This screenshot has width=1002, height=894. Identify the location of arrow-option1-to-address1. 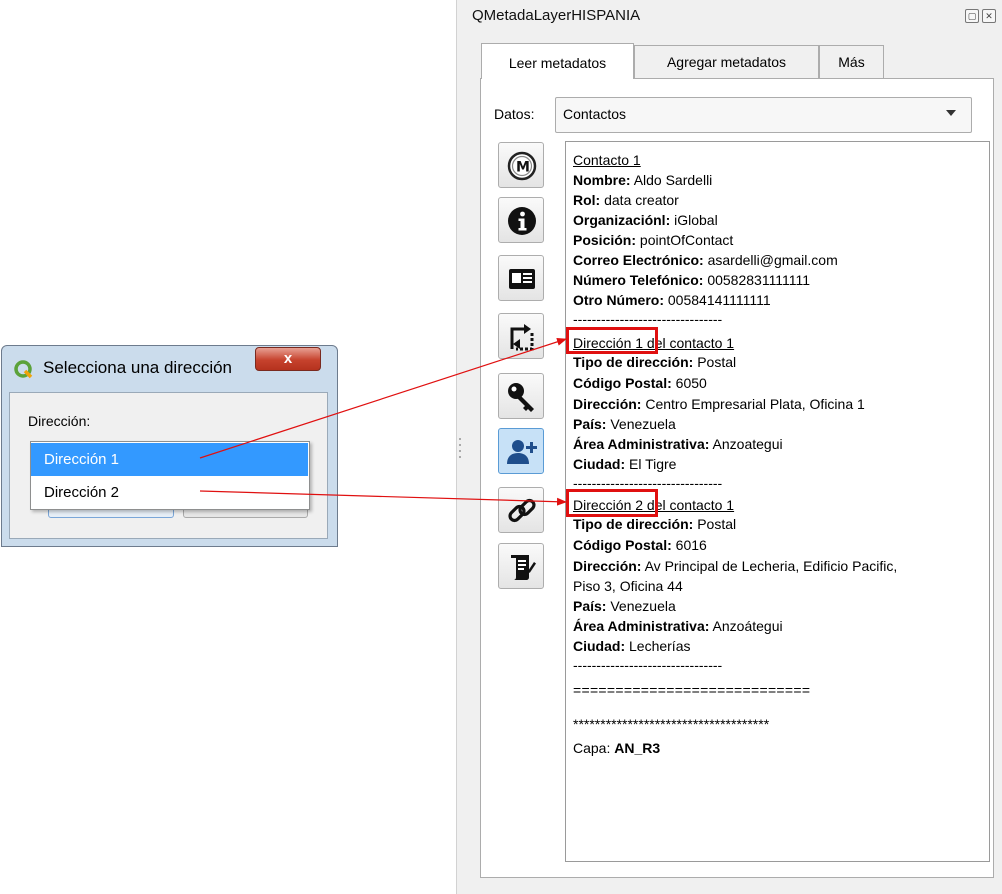
(383, 398).